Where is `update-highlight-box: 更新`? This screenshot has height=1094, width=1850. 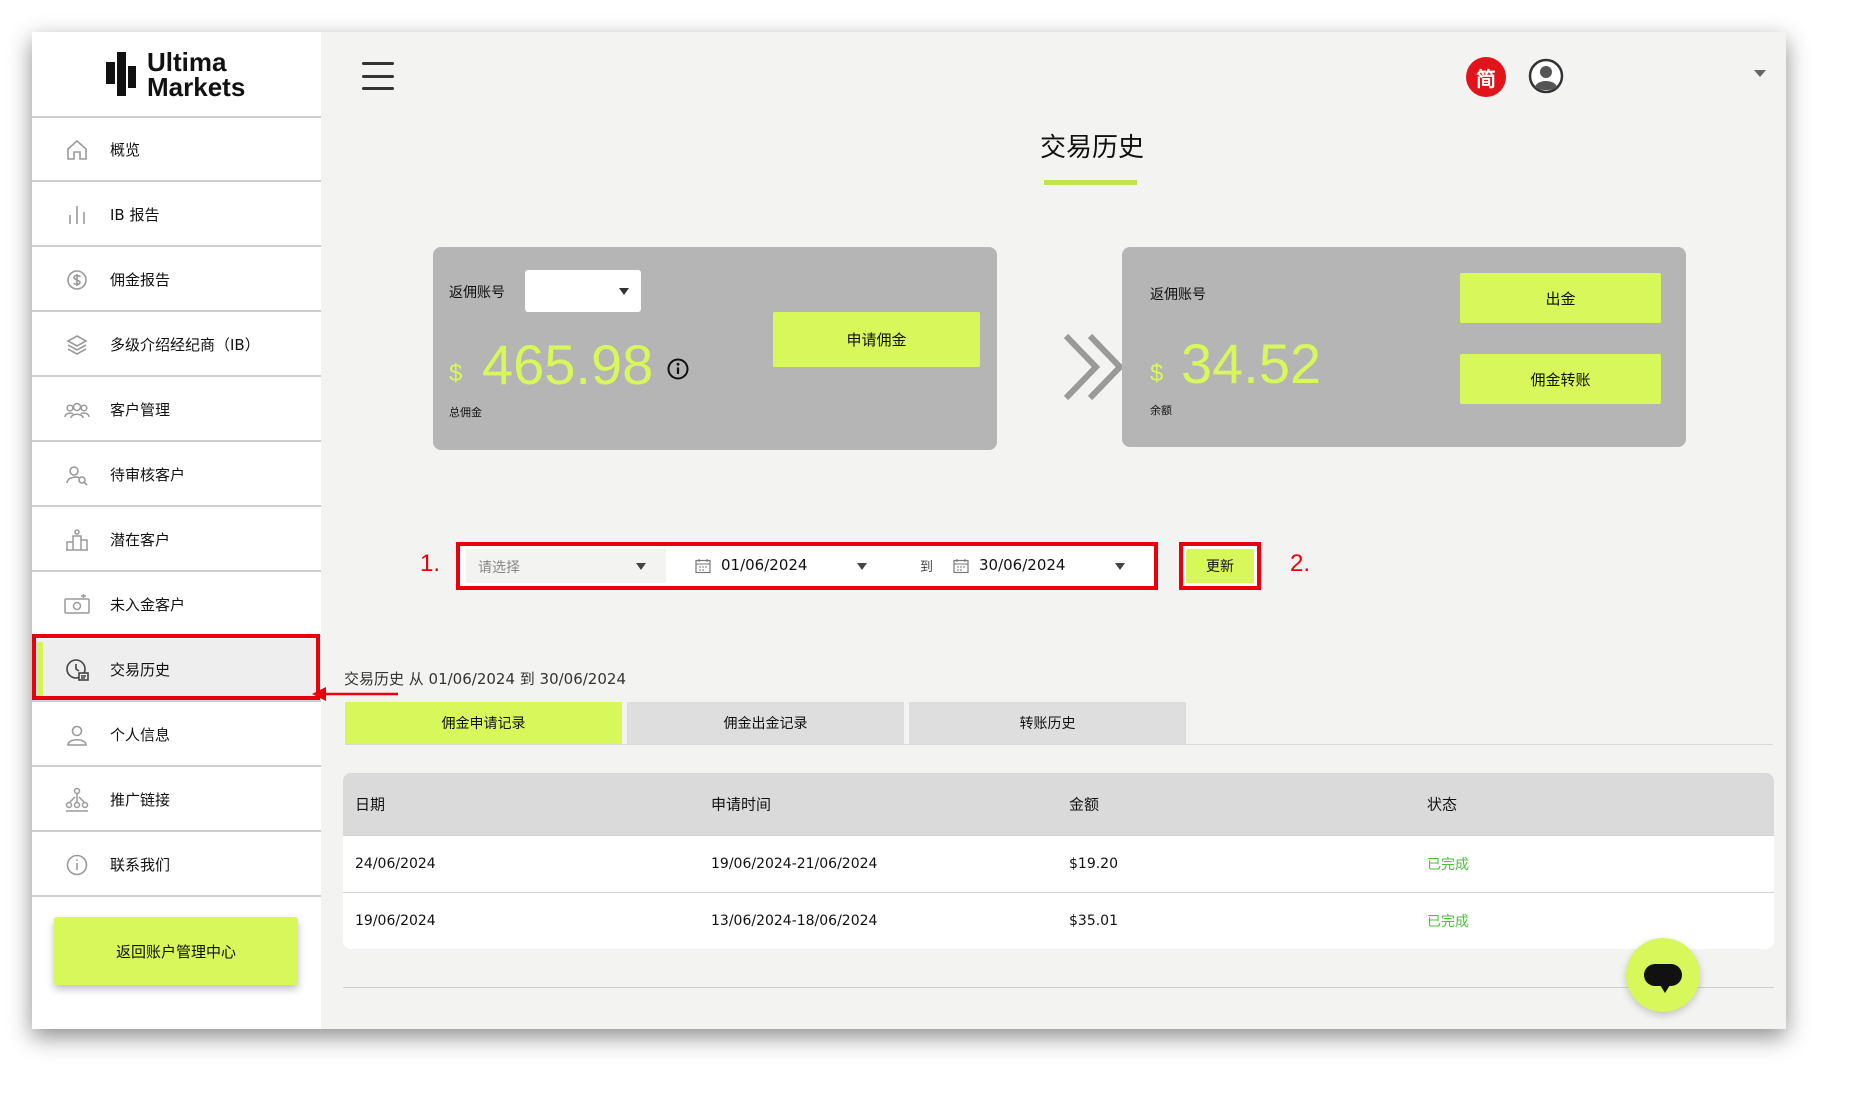 update-highlight-box: 更新 is located at coordinates (1220, 566).